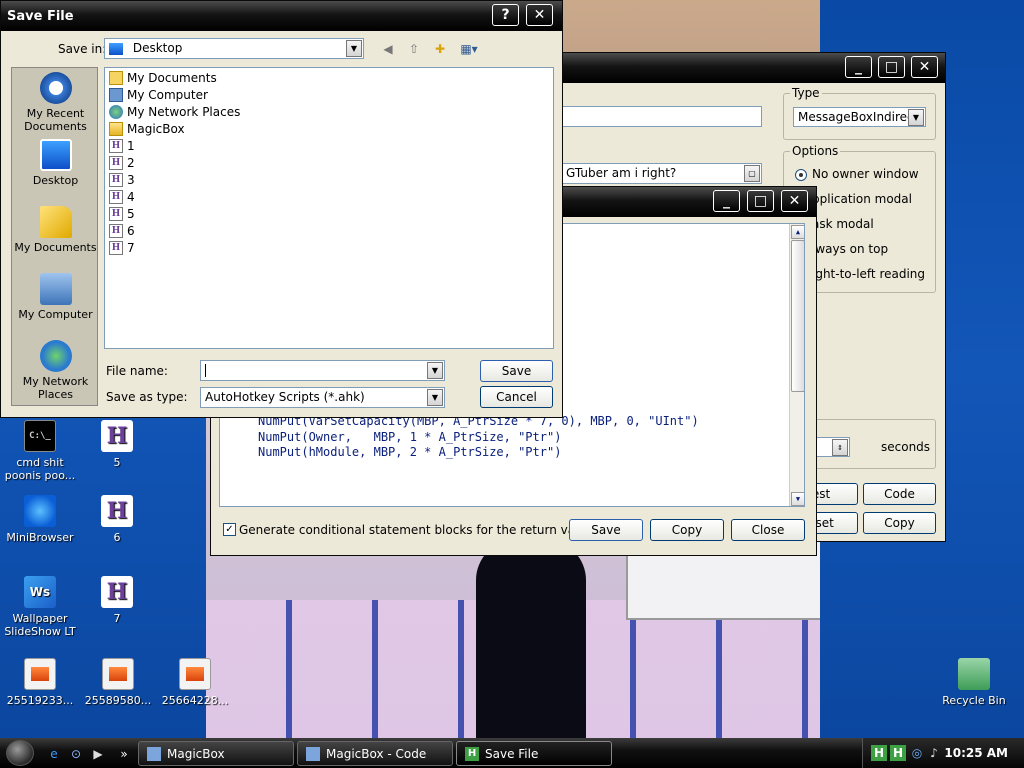 Image resolution: width=1024 pixels, height=768 pixels. Describe the element at coordinates (122, 180) in the screenshot. I see `file-list-item: H3` at that location.